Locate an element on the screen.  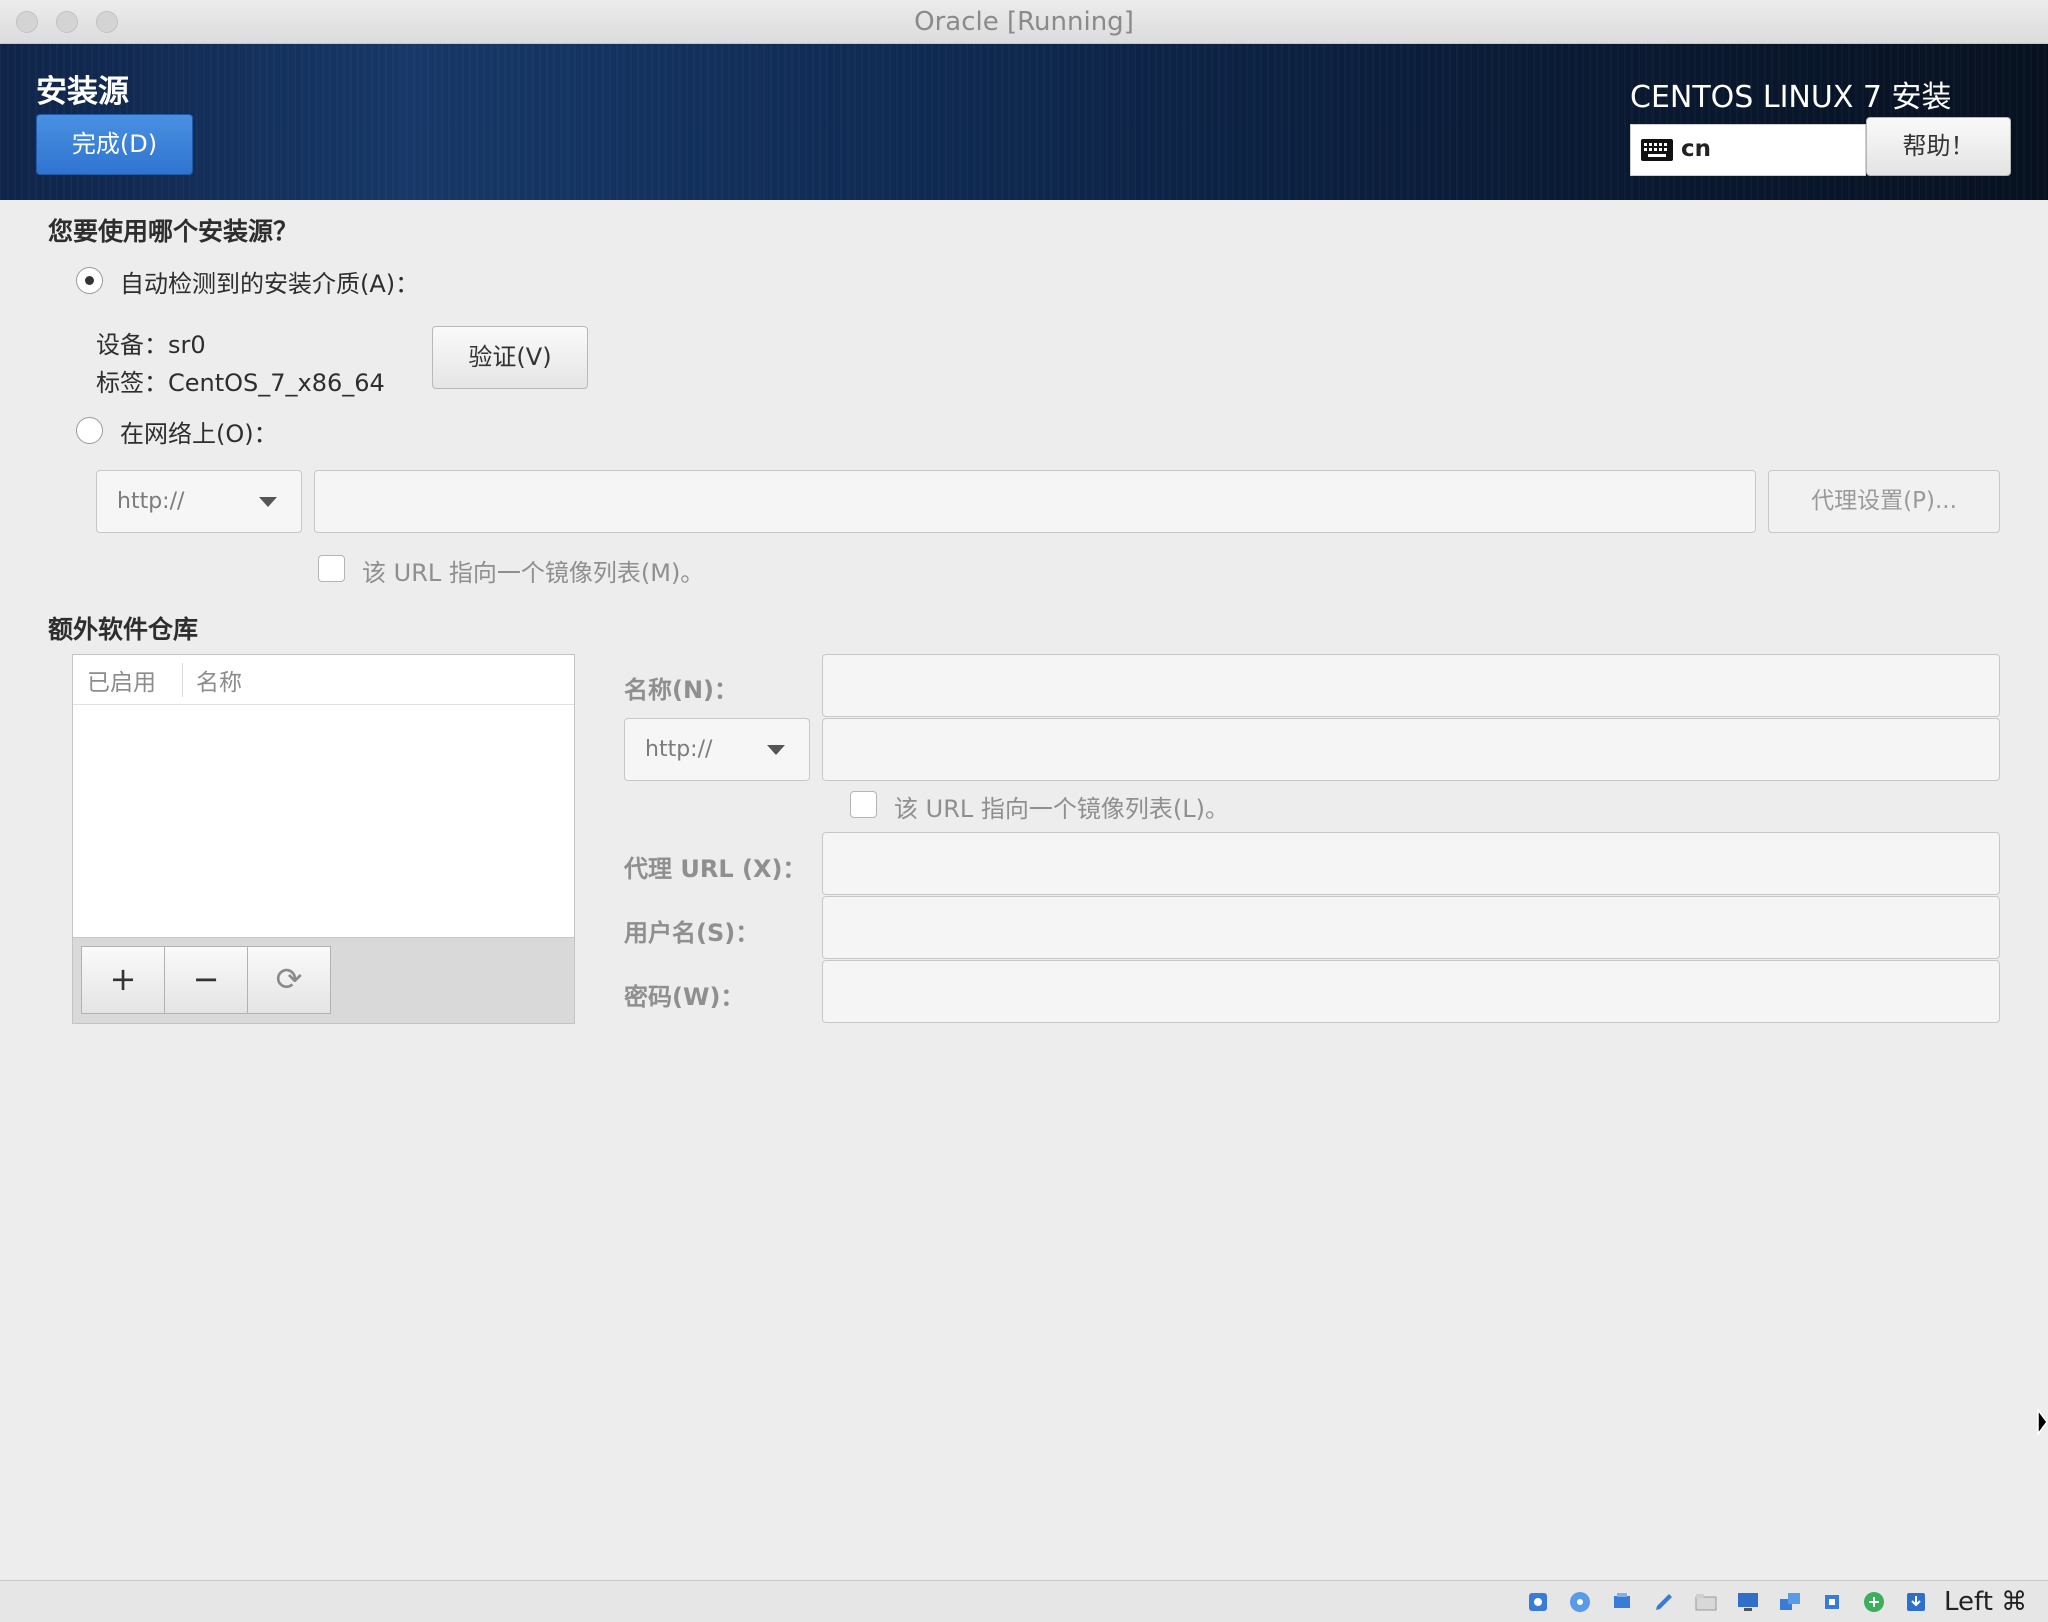
network-url-input is located at coordinates (1035, 501).